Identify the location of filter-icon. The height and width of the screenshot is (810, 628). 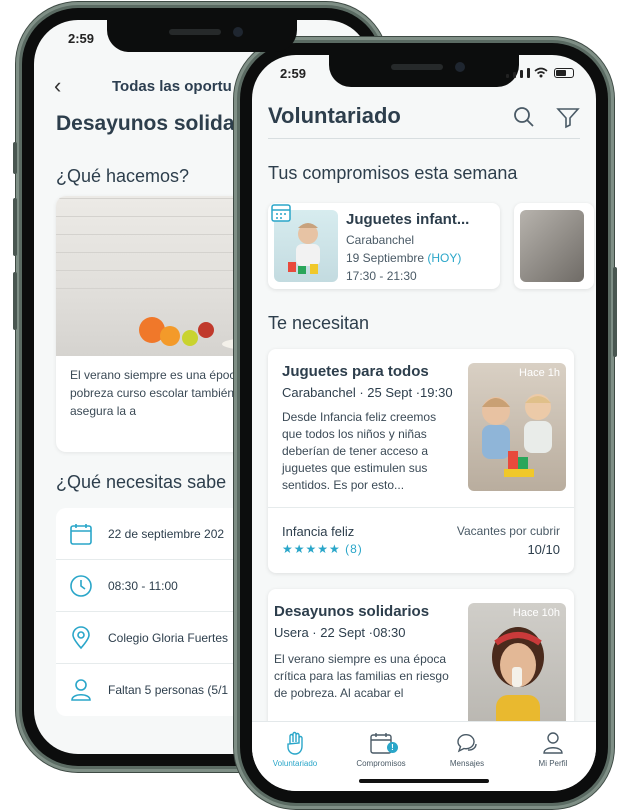
(568, 117).